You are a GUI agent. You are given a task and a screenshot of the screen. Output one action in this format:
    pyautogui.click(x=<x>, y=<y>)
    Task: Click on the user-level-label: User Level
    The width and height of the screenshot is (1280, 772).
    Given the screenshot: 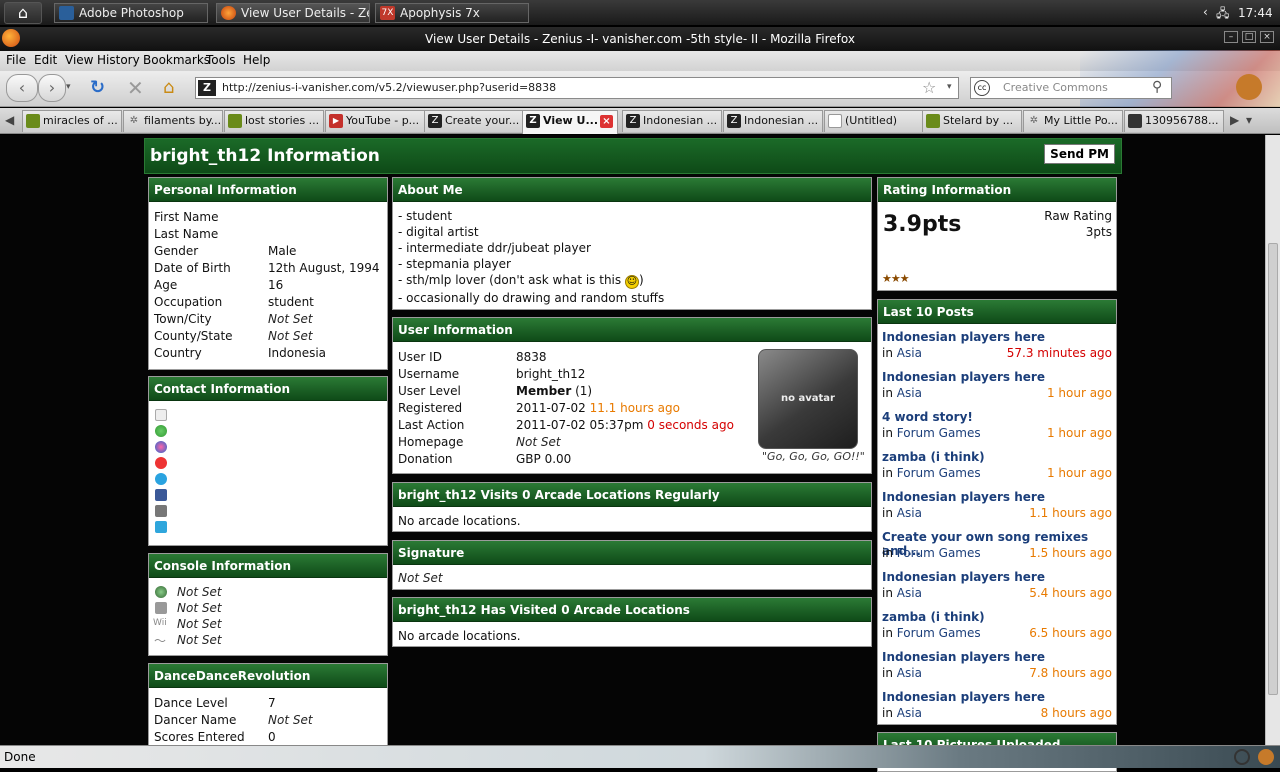 What is the action you would take?
    pyautogui.click(x=429, y=391)
    